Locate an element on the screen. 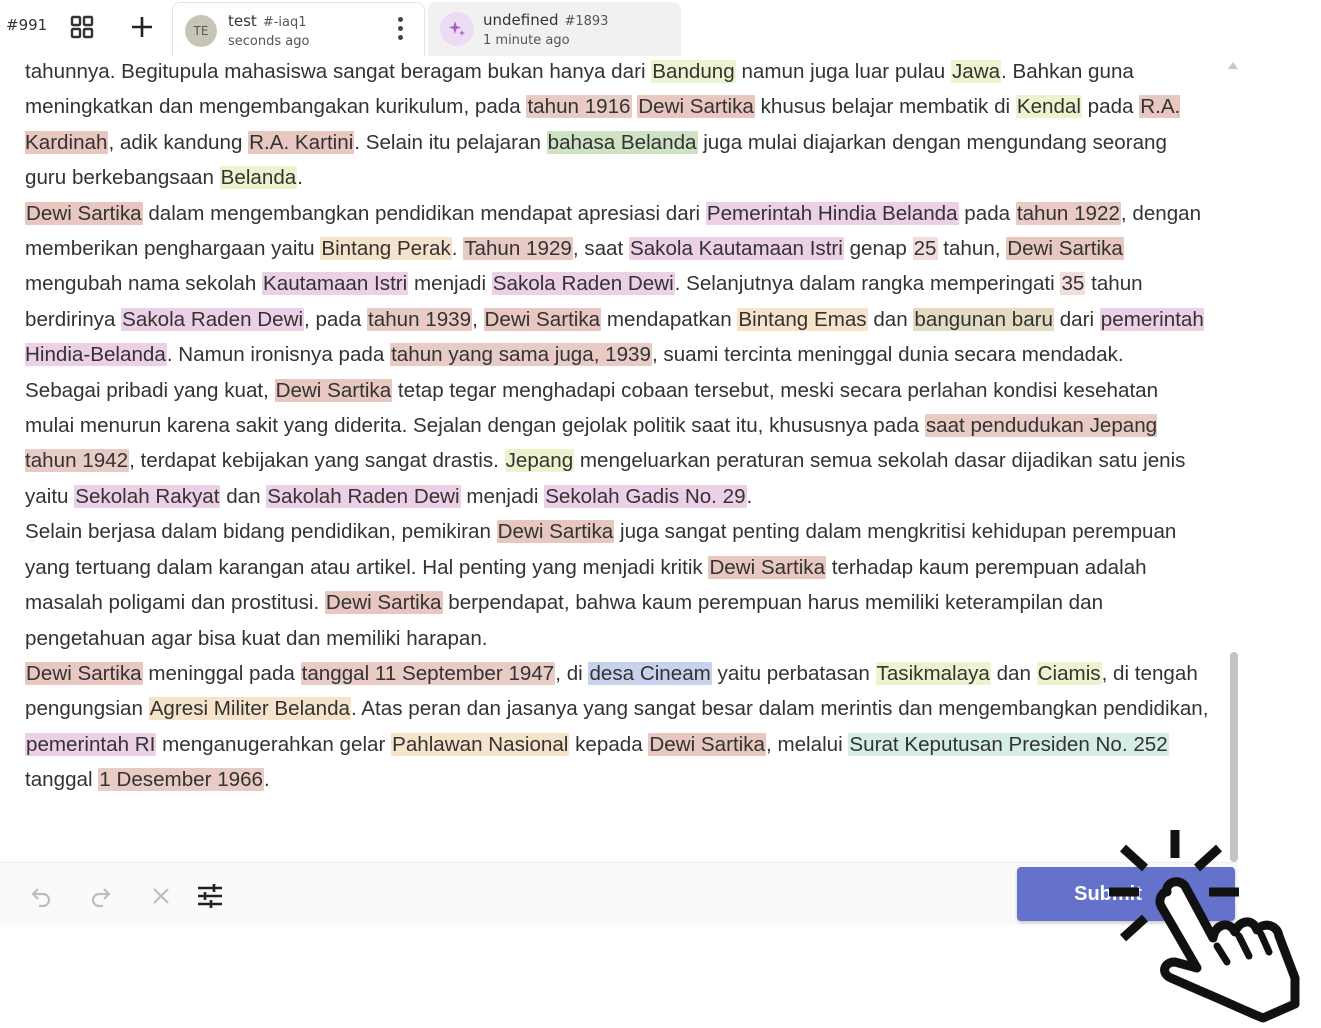 The image size is (1321, 1028). settings-sliders-icon is located at coordinates (210, 896).